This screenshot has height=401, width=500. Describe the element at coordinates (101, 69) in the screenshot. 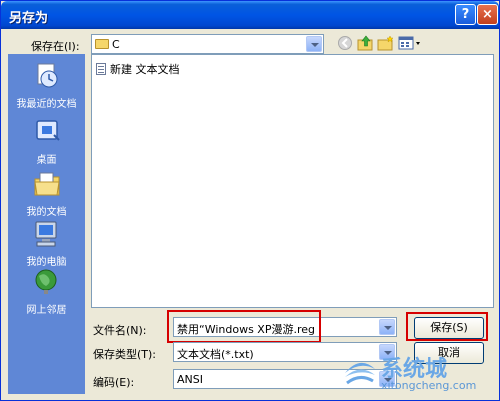

I see `text-document-icon` at that location.